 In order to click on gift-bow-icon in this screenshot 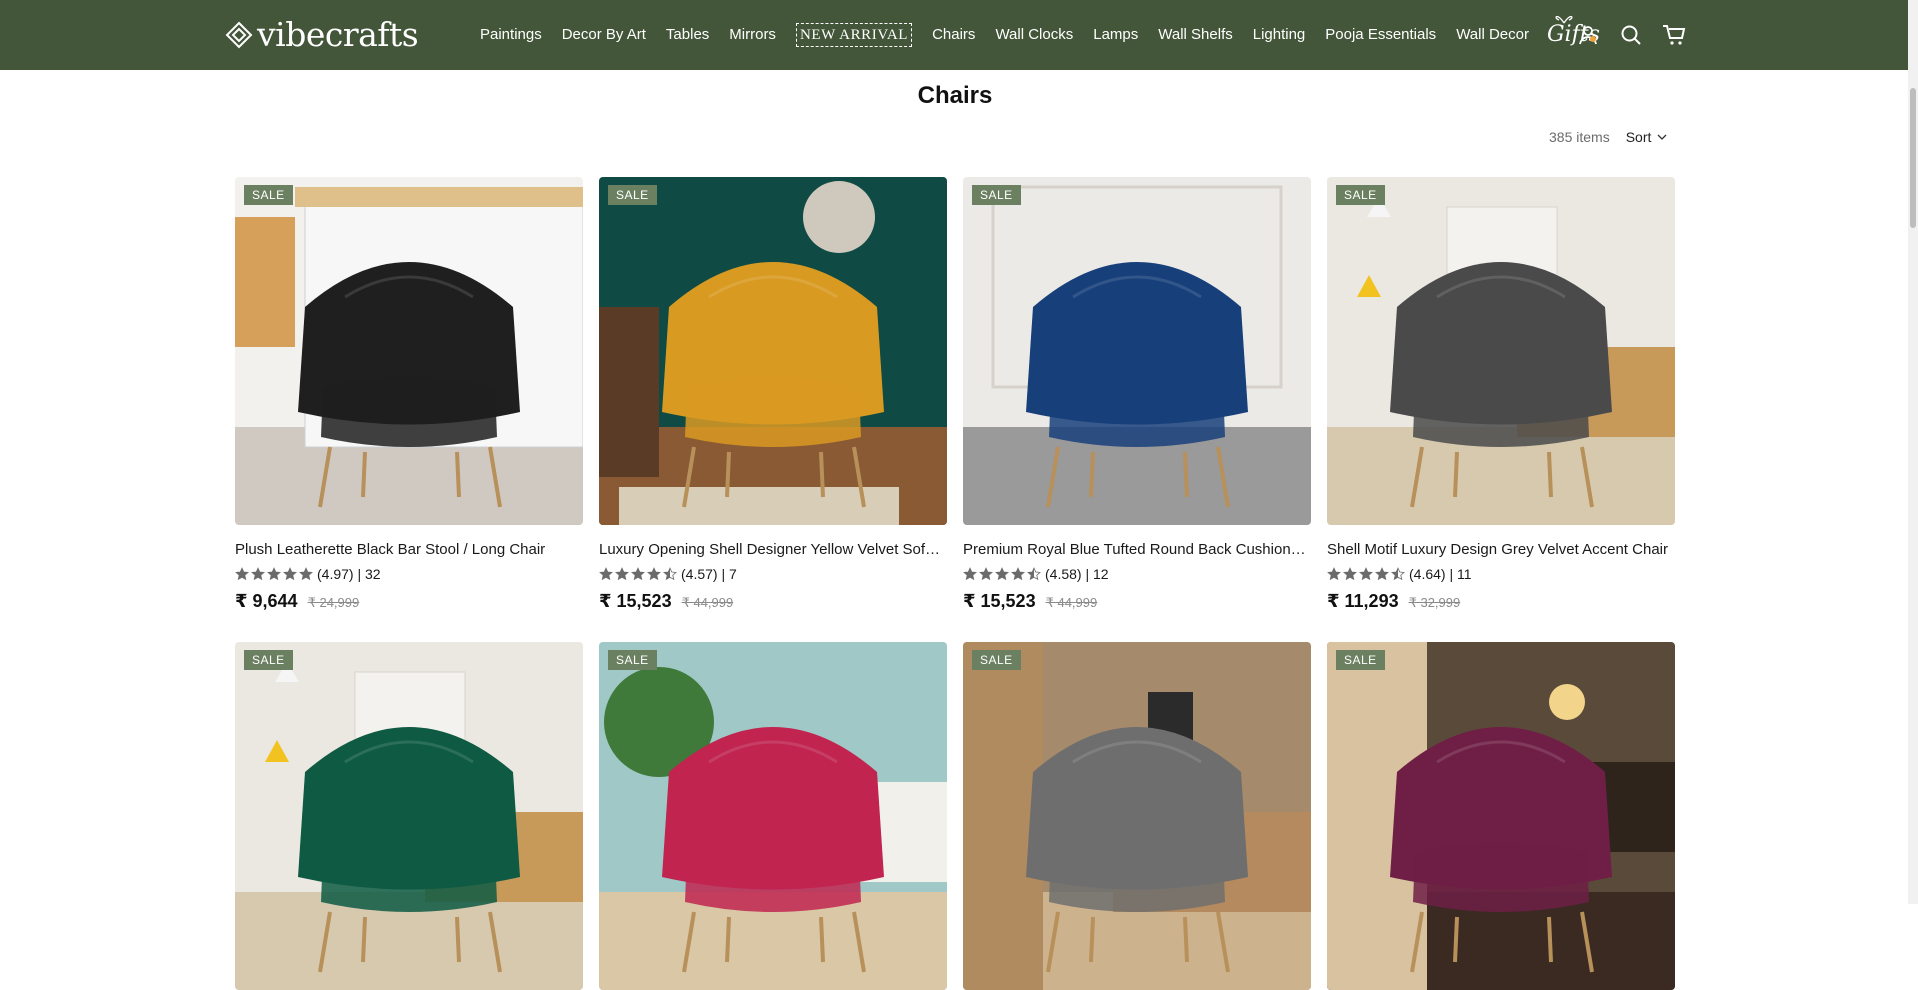, I will do `click(1564, 19)`.